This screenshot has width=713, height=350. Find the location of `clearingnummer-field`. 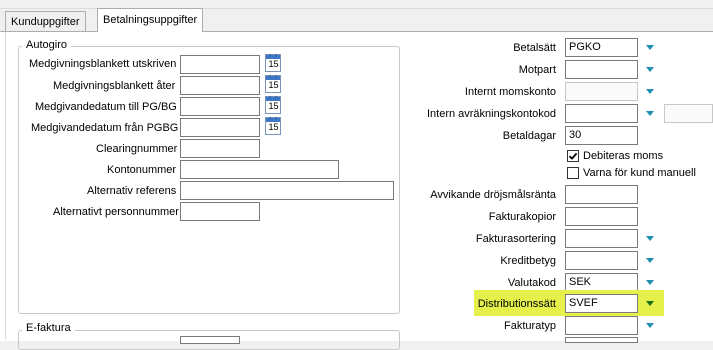

clearingnummer-field is located at coordinates (220, 148).